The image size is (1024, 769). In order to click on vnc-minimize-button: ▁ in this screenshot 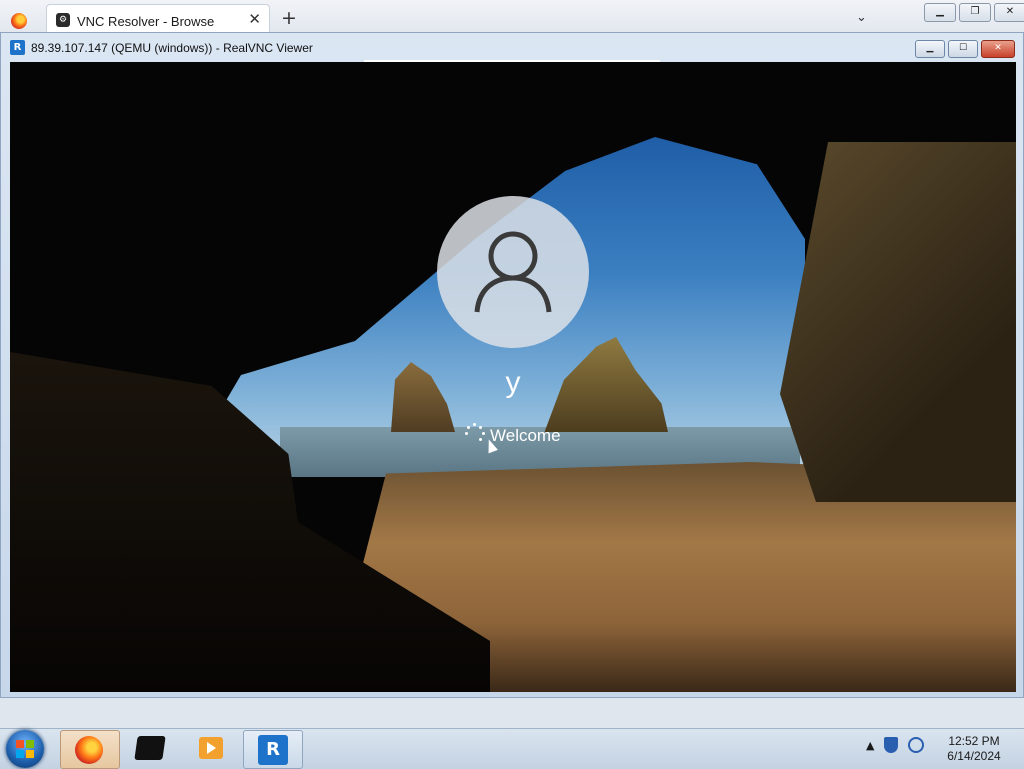, I will do `click(930, 49)`.